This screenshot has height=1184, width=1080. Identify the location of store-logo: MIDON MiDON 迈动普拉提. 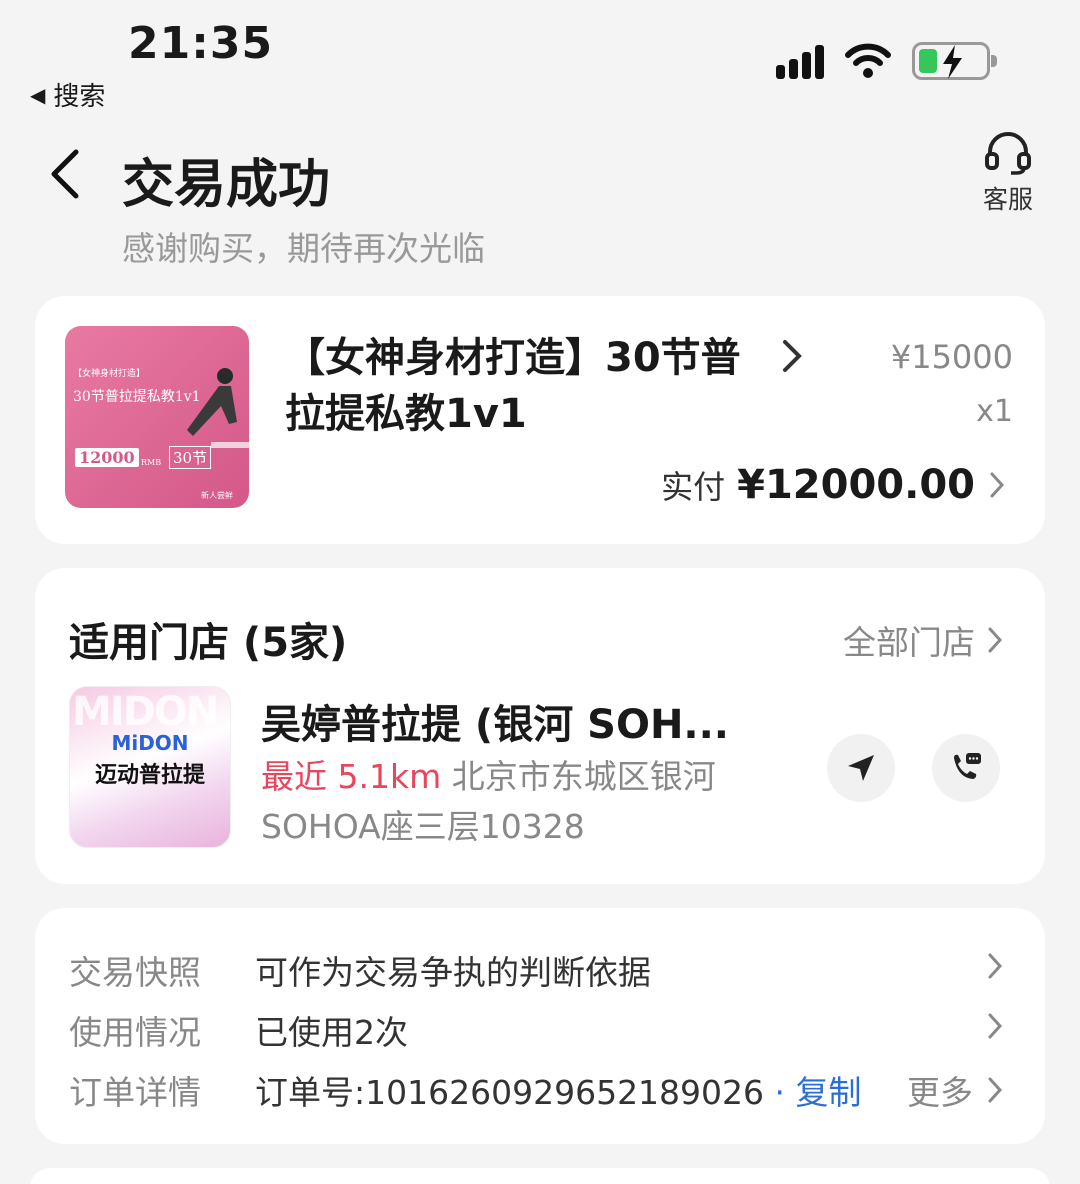
(150, 767).